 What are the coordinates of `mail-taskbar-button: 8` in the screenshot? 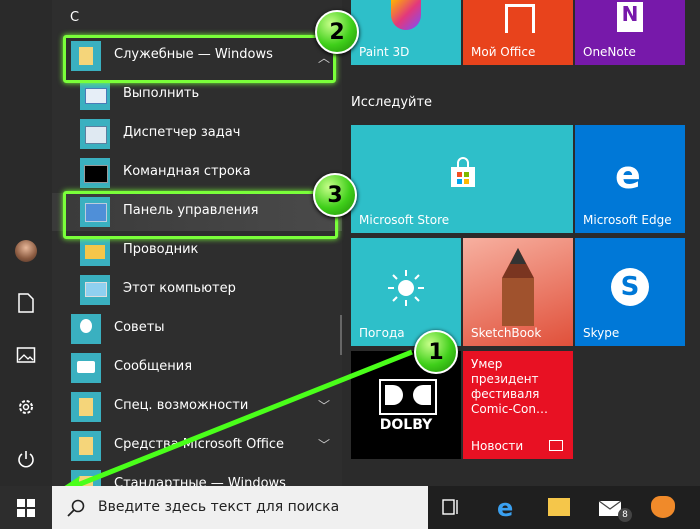 It's located at (615, 510).